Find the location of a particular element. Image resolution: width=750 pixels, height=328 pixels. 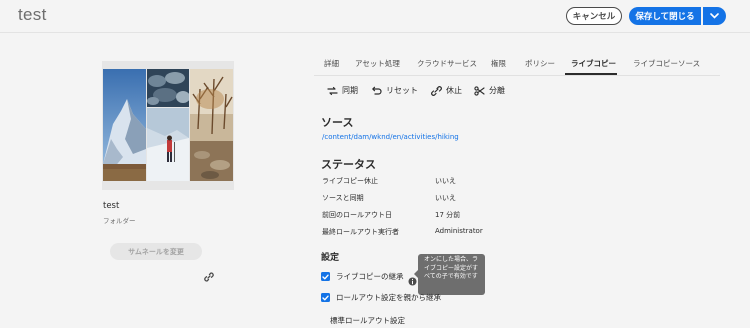

rollout-inherit-label: ロールアウト設定を親から継承 is located at coordinates (388, 297).